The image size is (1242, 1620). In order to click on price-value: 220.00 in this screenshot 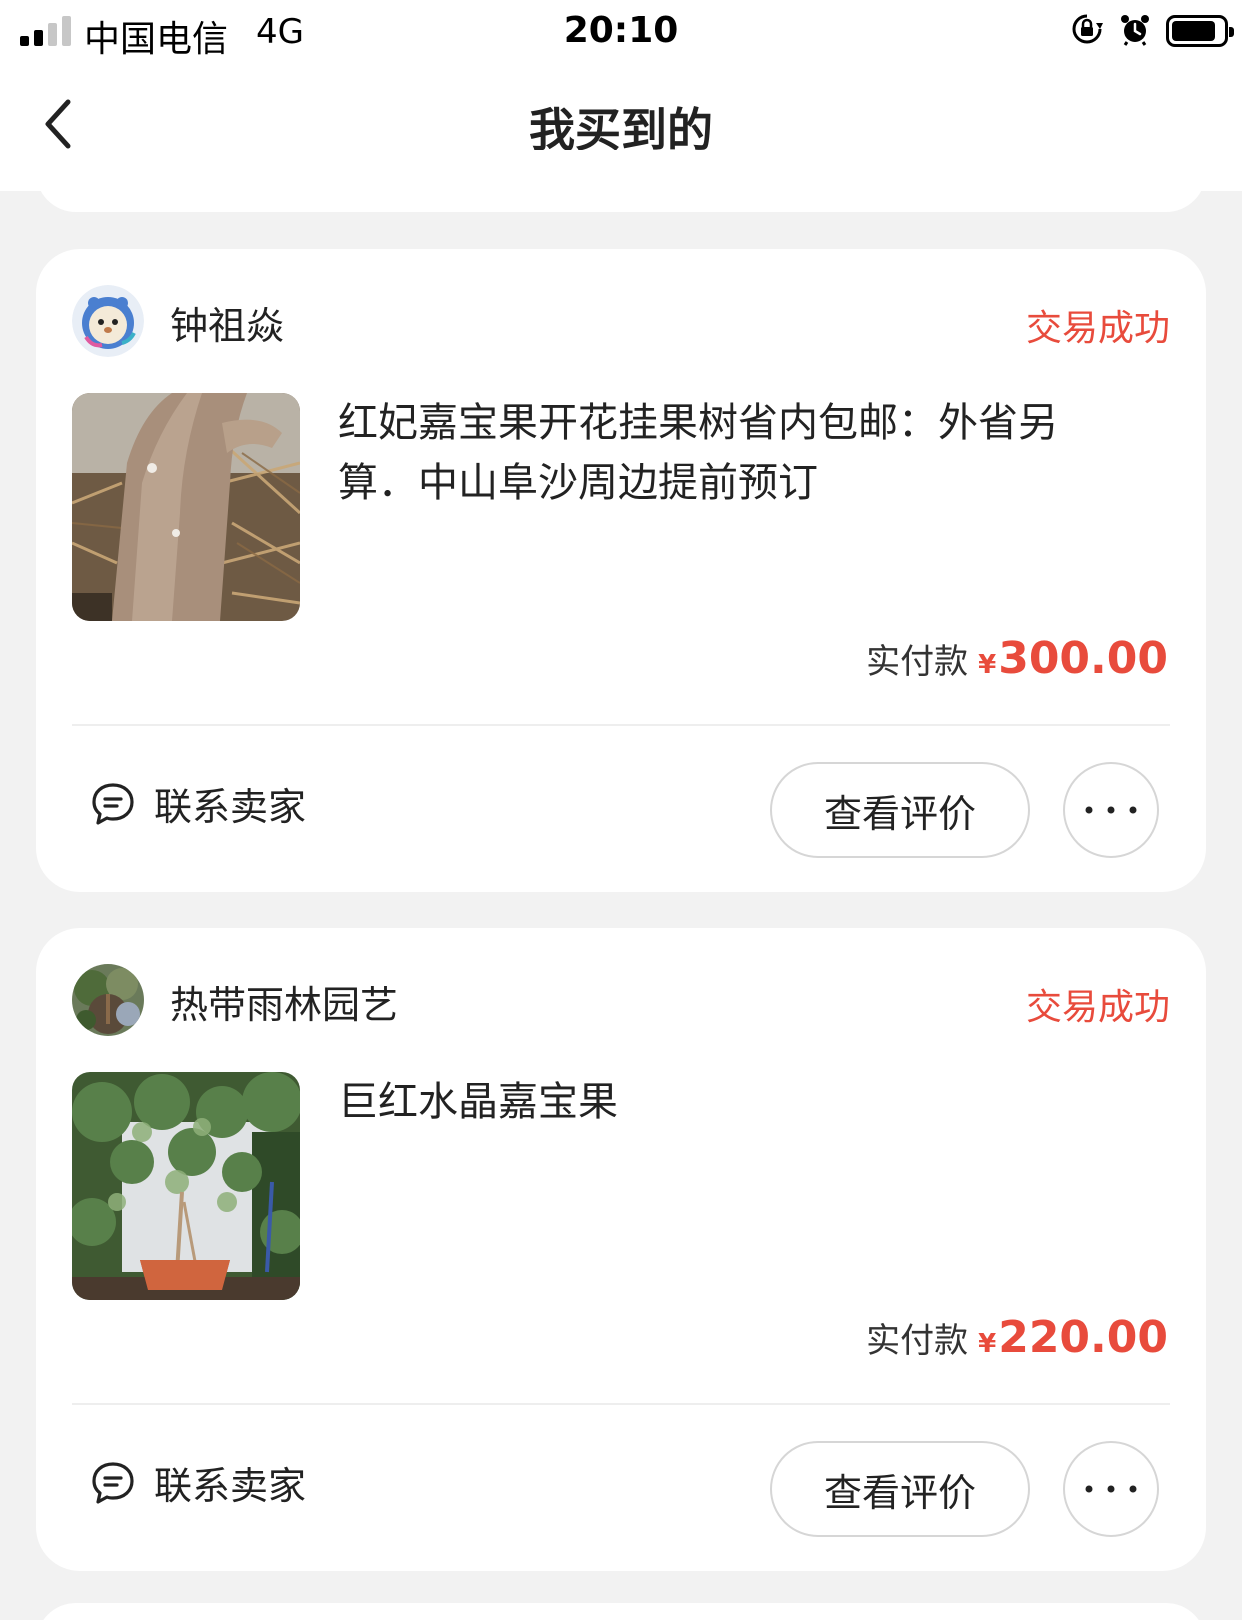, I will do `click(1083, 1337)`.